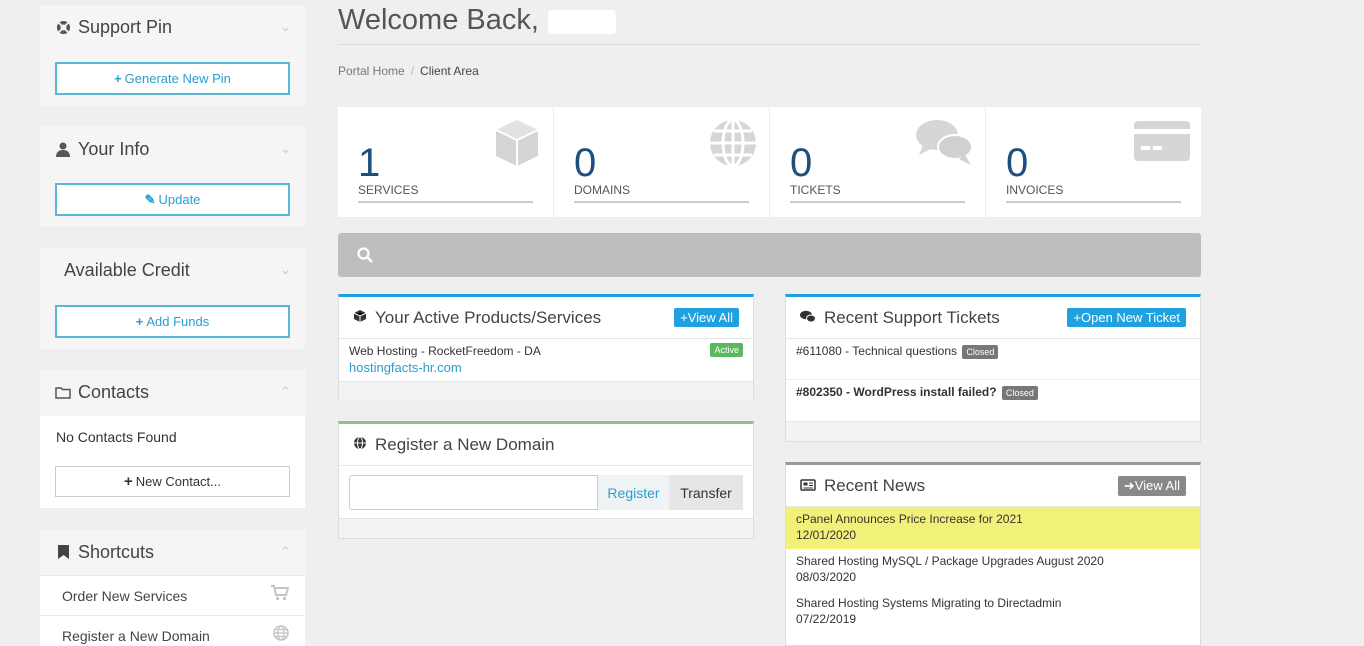 The height and width of the screenshot is (646, 1364). Describe the element at coordinates (815, 190) in the screenshot. I see `stat-label: TICKETS` at that location.